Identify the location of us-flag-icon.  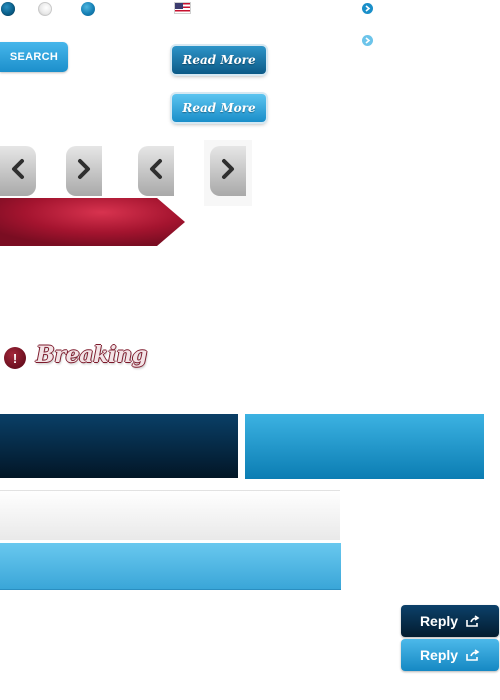
(182, 8).